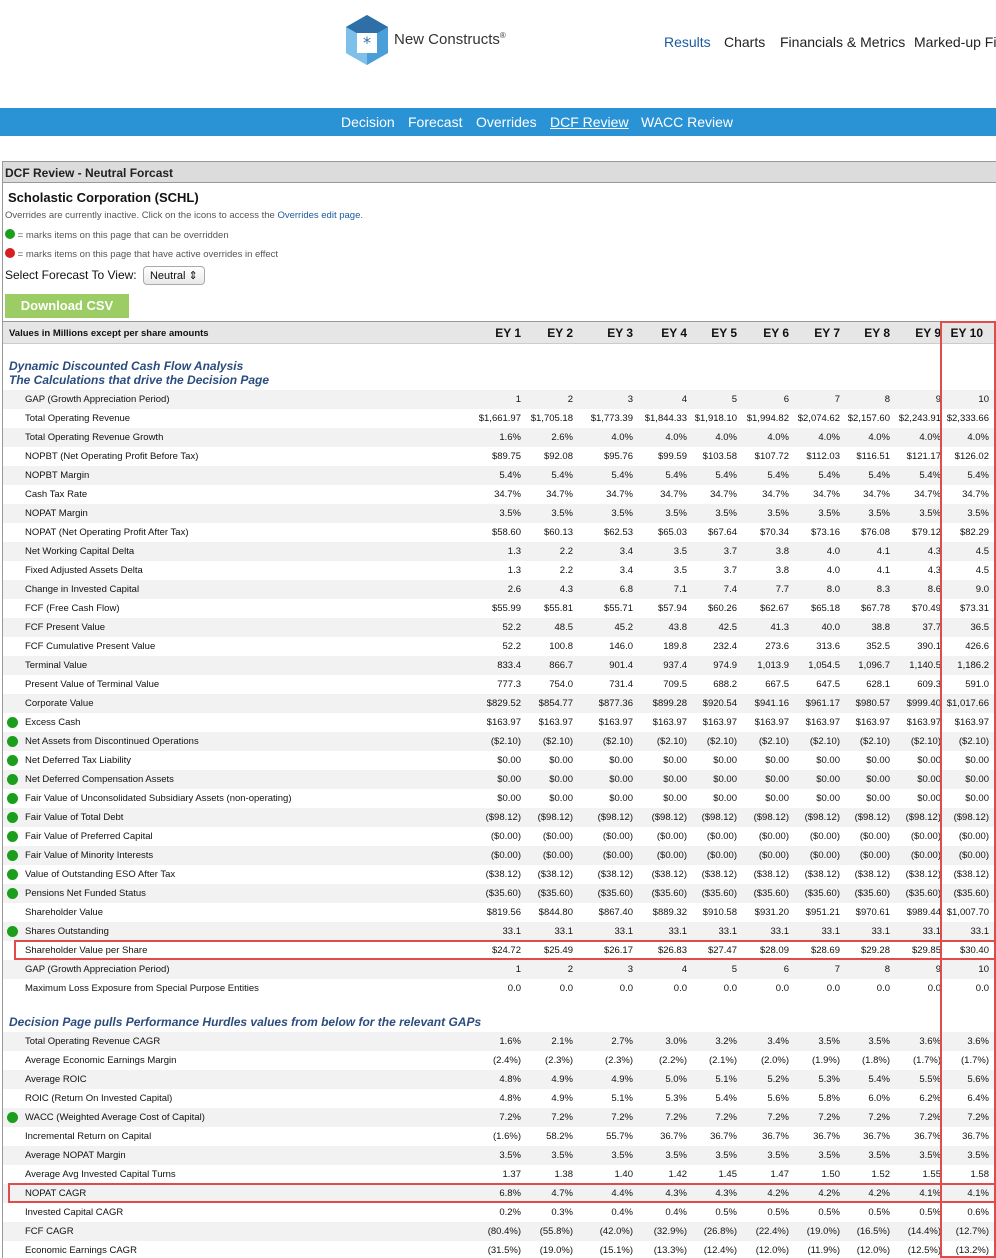 Image resolution: width=996 pixels, height=1258 pixels. I want to click on table-cell: (12.4%), so click(720, 1250).